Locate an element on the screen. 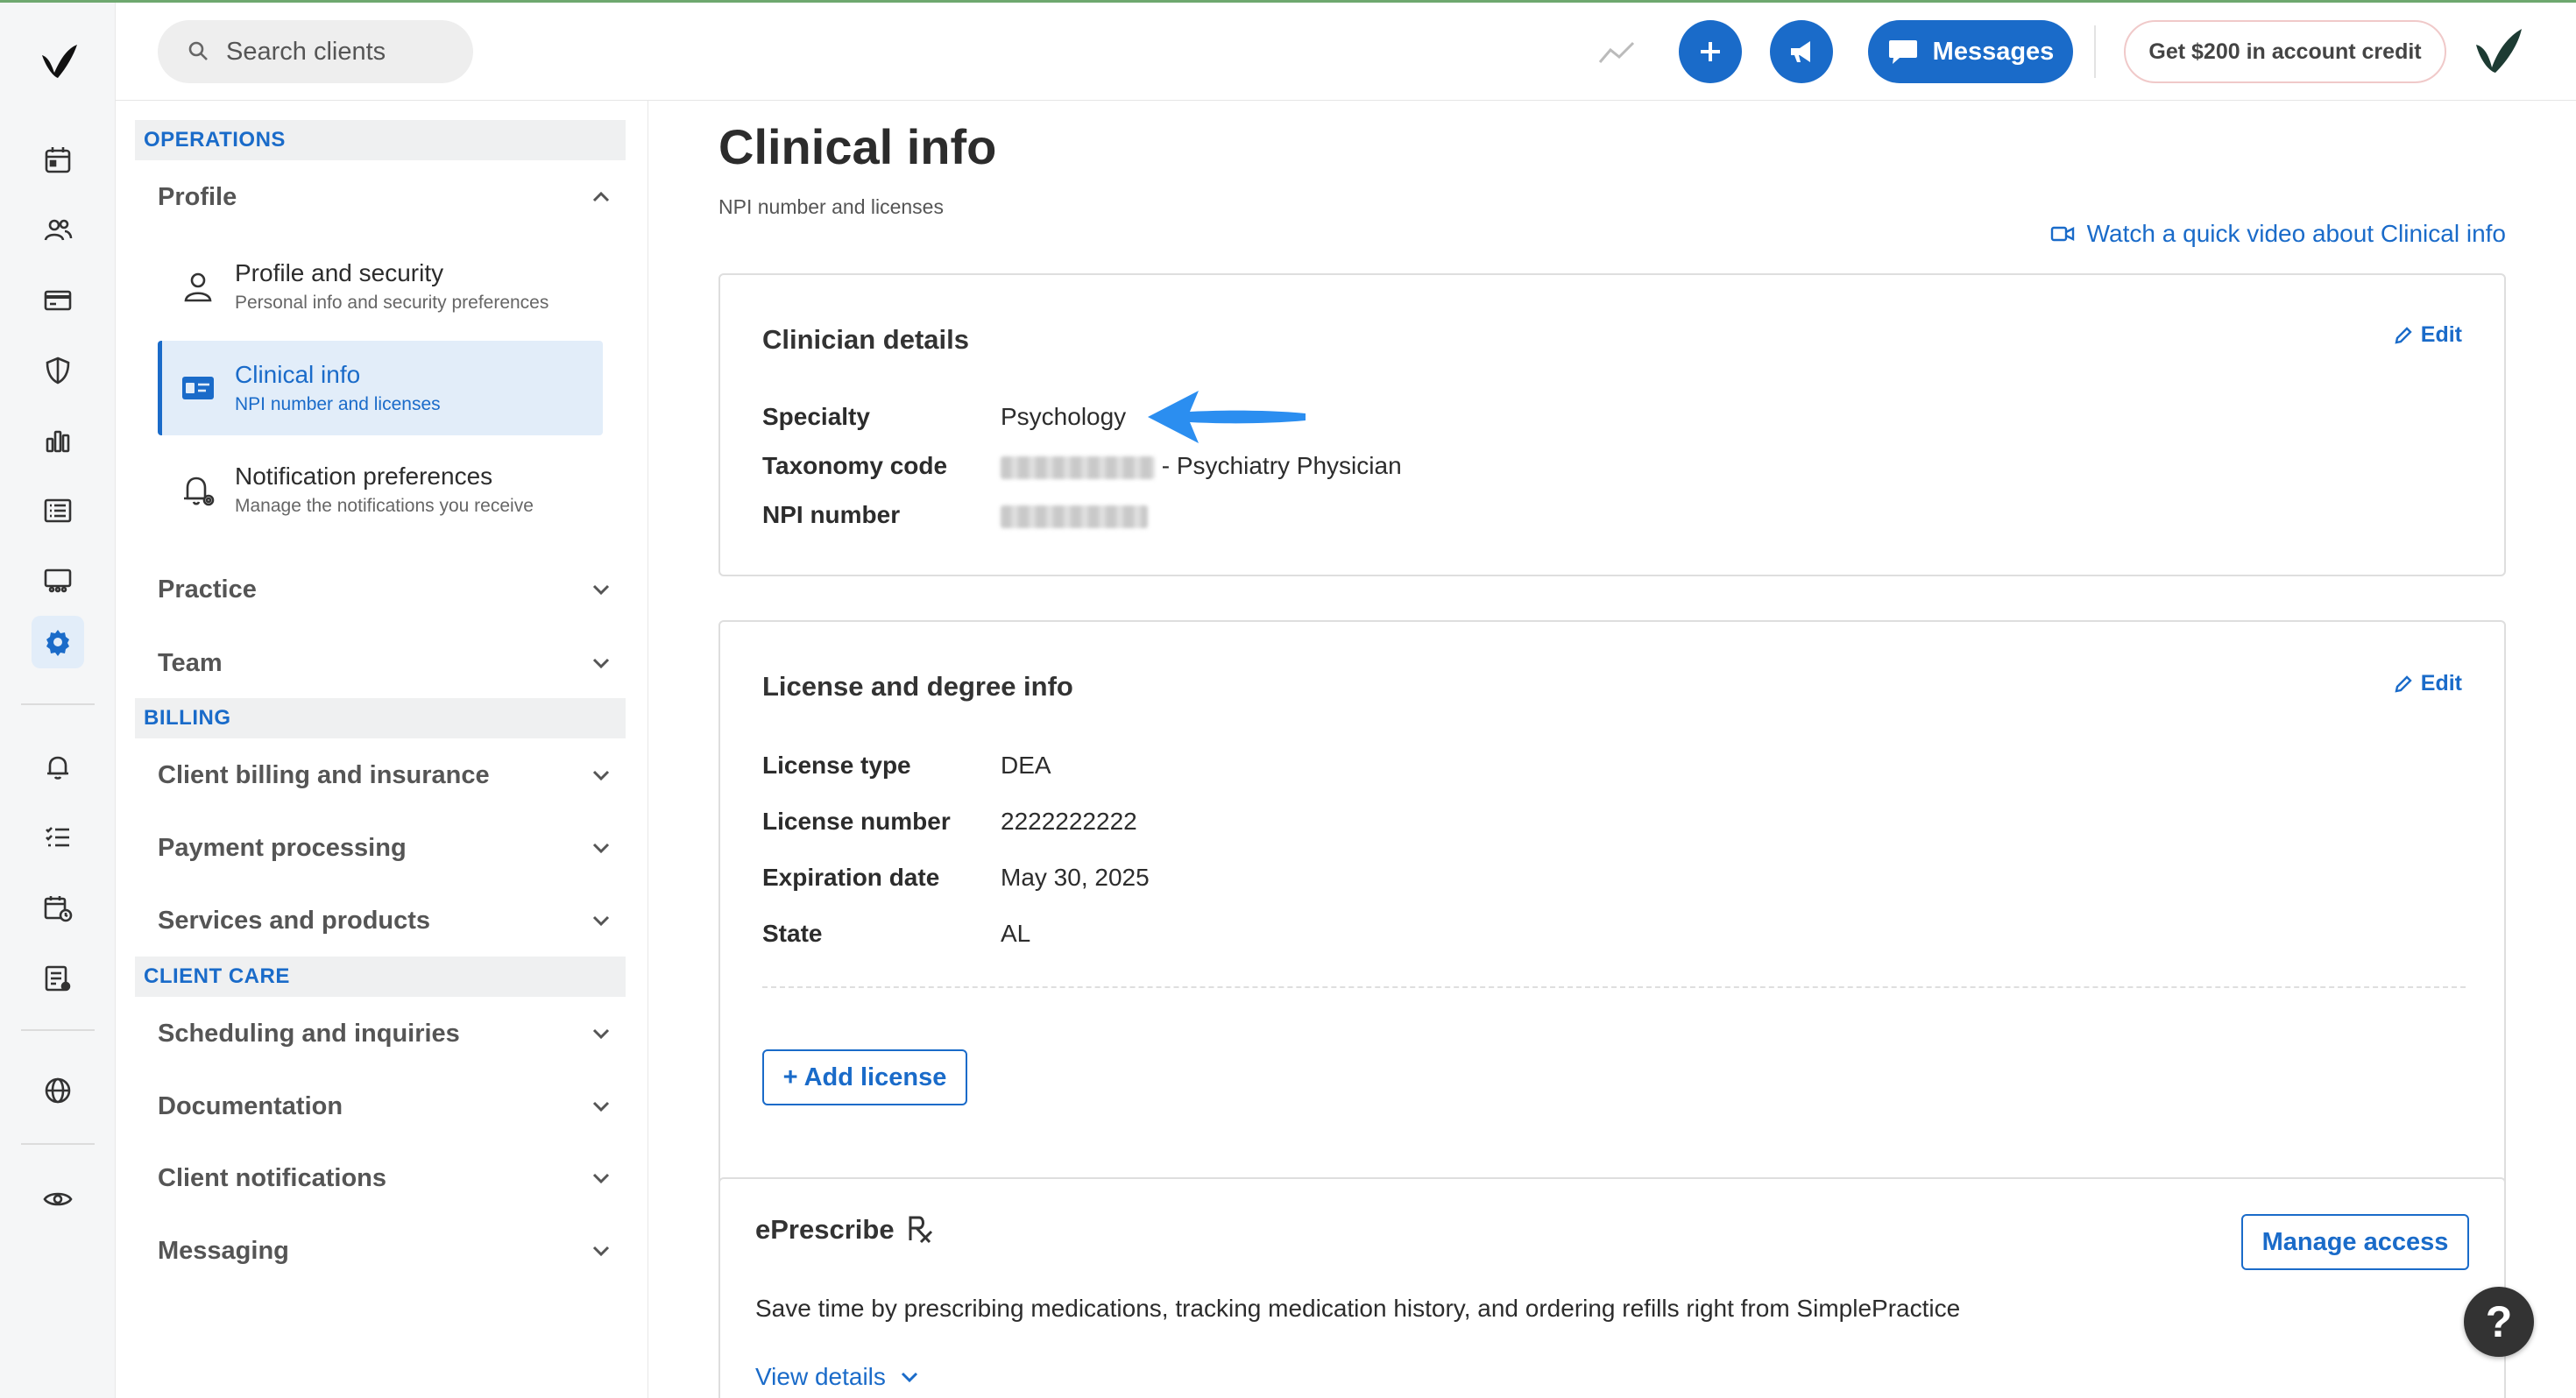 This screenshot has height=1398, width=2576. license-number-label: License number is located at coordinates (856, 821).